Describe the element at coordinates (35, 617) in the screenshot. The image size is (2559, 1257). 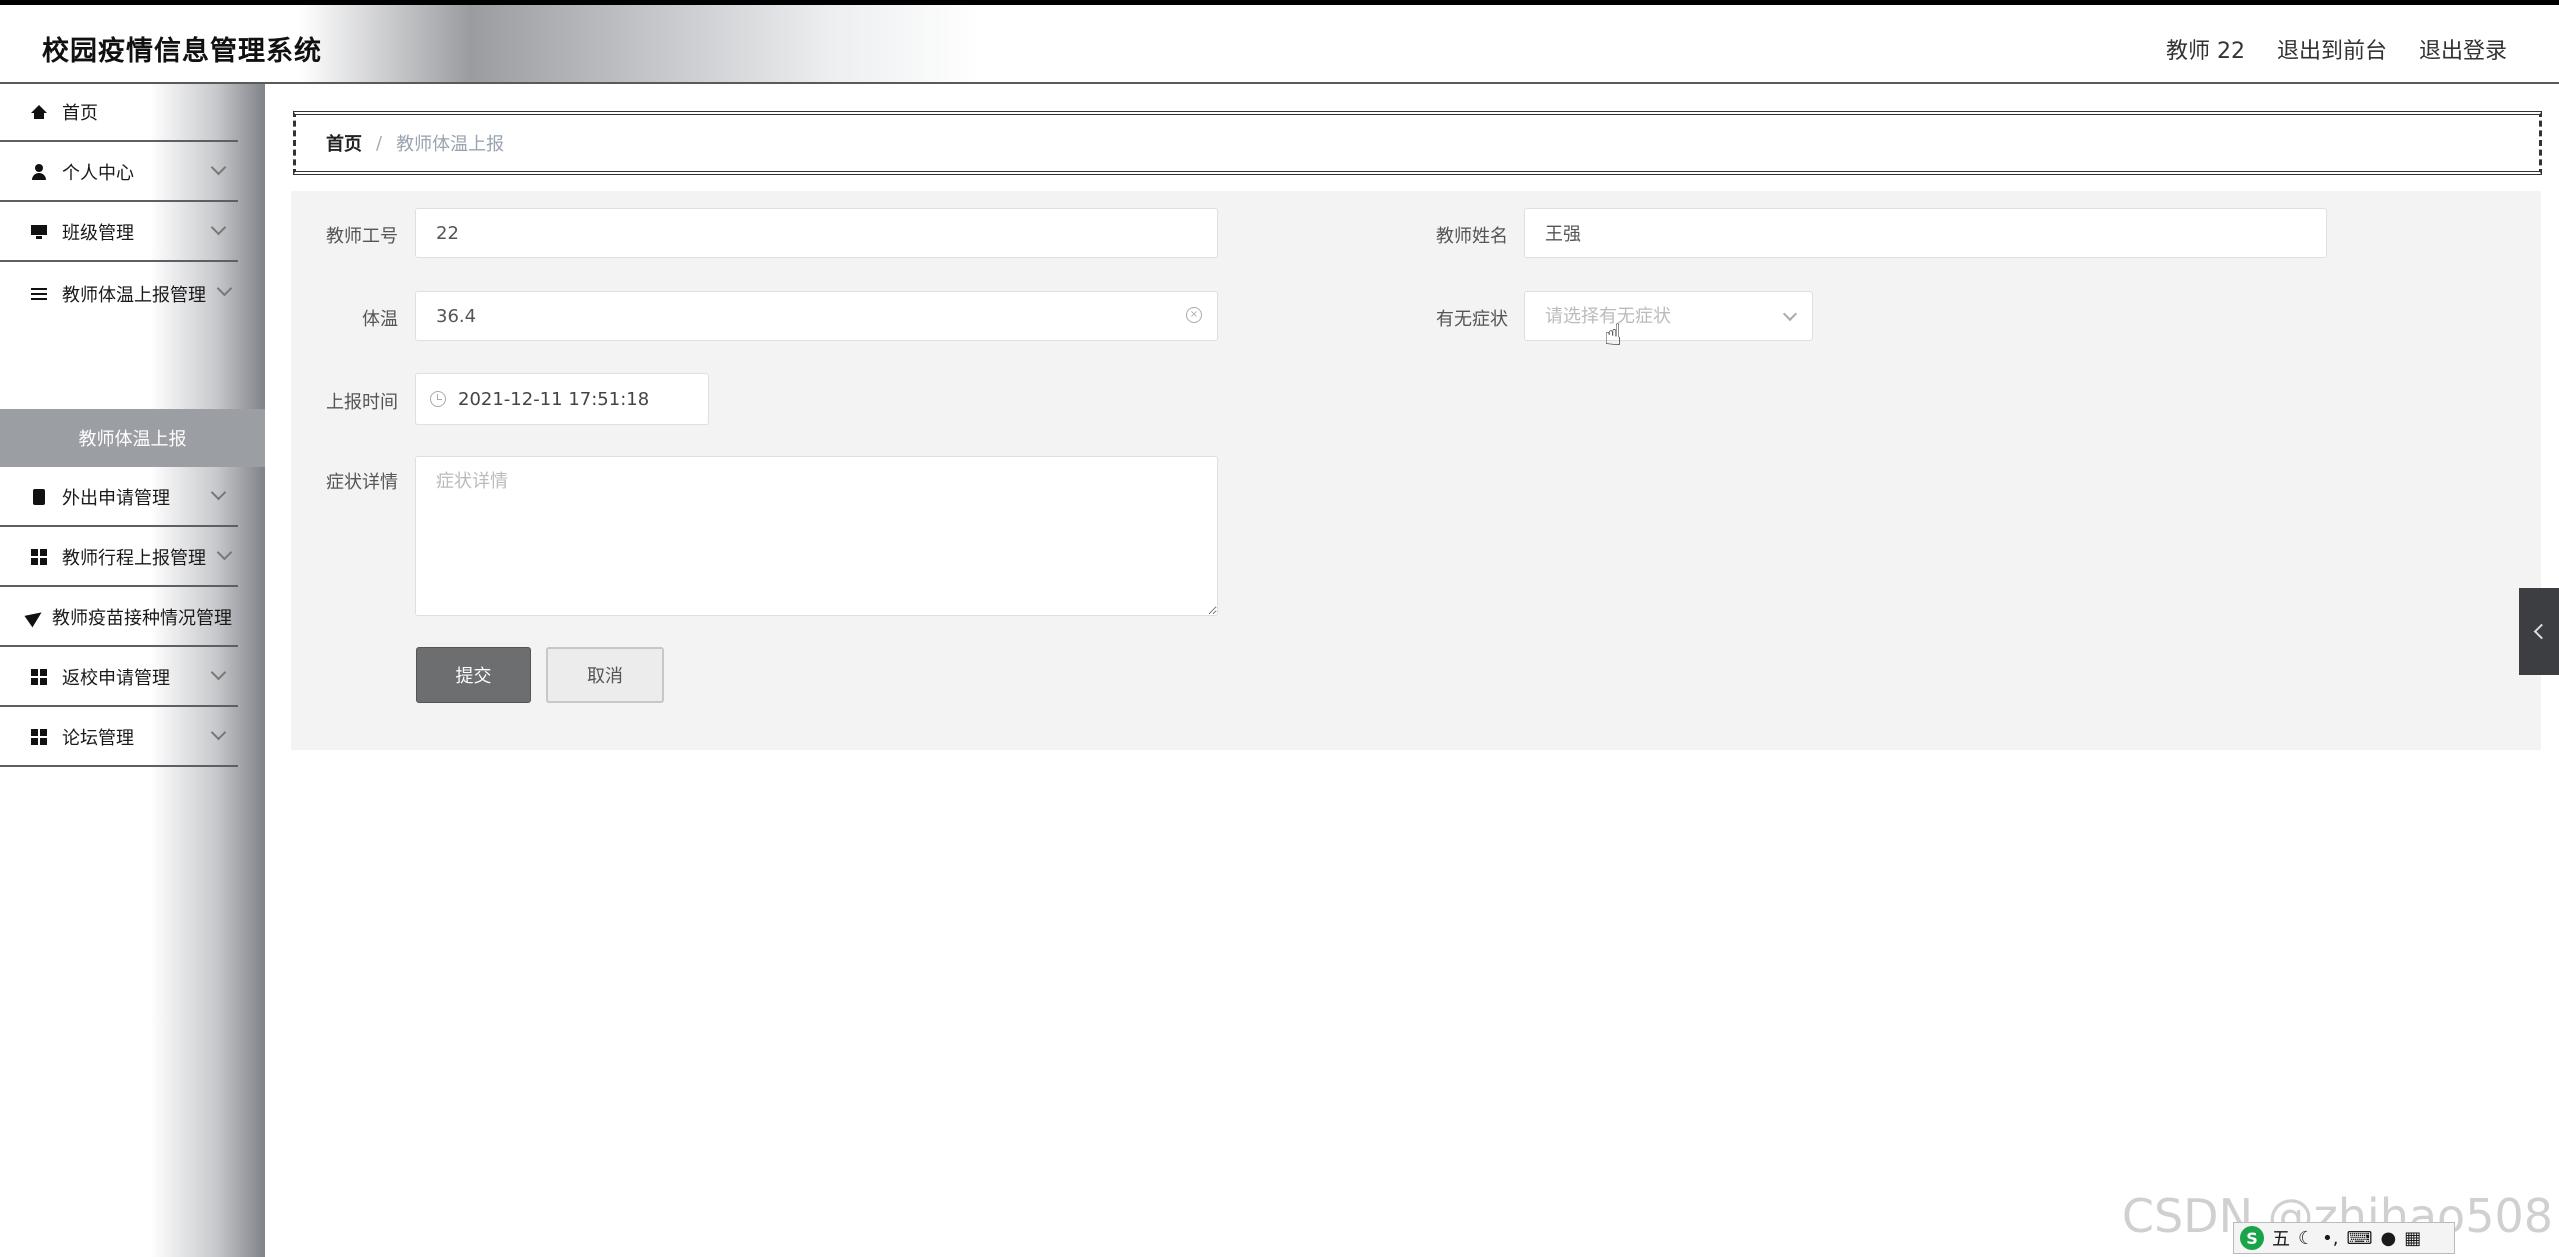
I see `paper-plane-icon` at that location.